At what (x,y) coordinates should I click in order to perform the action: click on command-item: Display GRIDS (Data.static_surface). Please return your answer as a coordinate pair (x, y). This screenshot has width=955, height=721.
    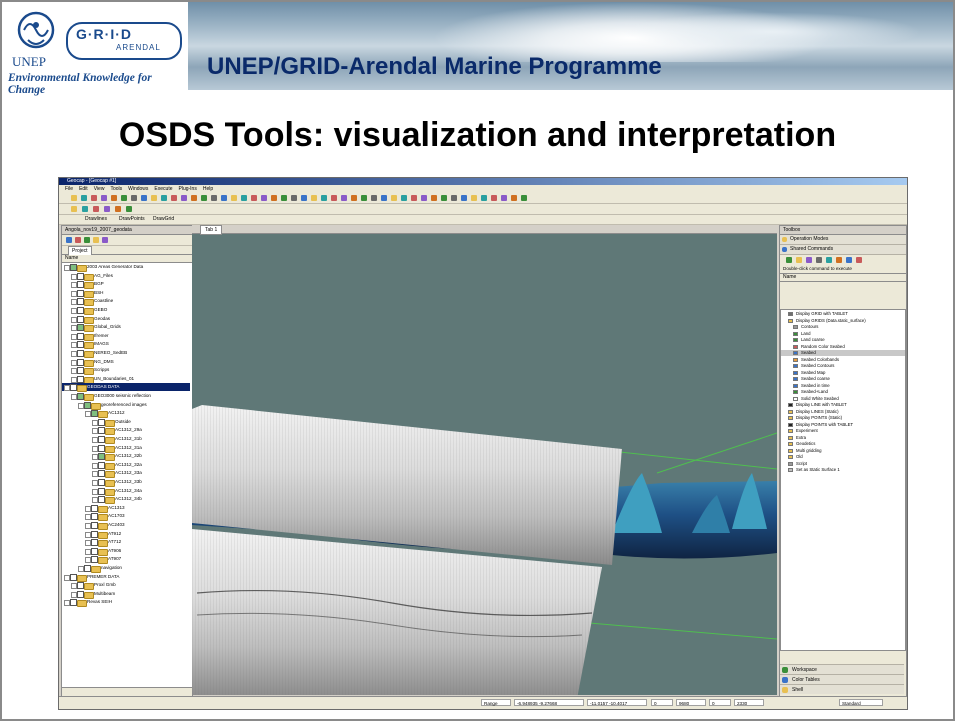
    Looking at the image, I should click on (843, 321).